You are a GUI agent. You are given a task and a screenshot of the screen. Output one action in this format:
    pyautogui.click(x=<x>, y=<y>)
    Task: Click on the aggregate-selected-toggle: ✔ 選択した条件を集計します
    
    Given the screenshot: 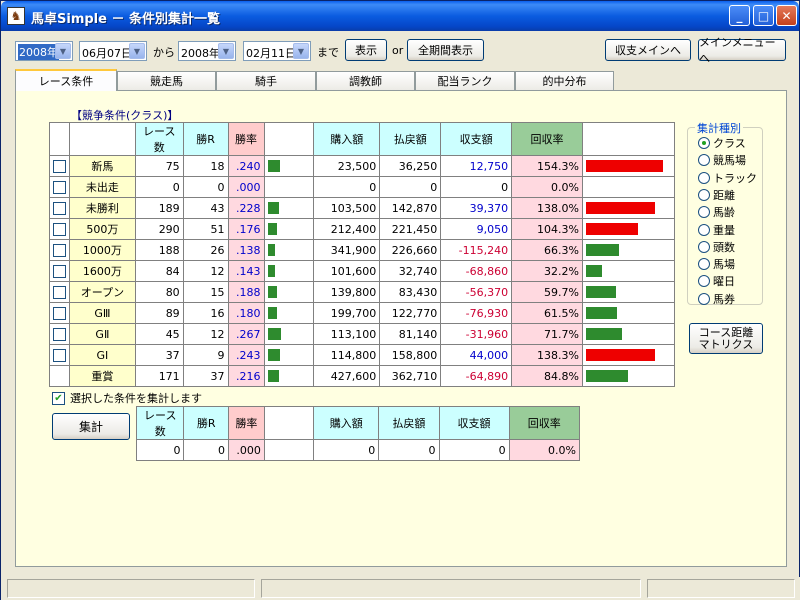 What is the action you would take?
    pyautogui.click(x=127, y=398)
    